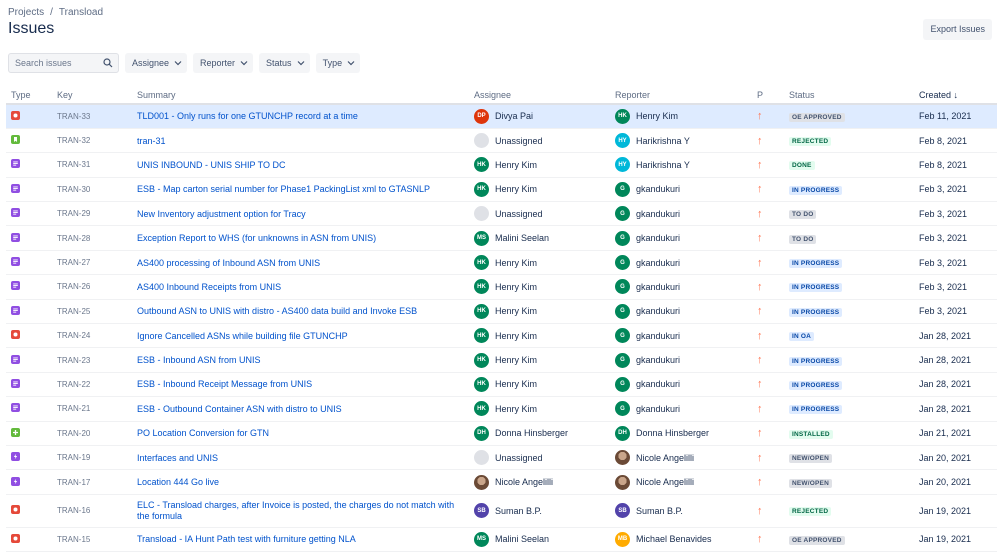 The image size is (999, 557). I want to click on issue-key: TRAN-17, so click(92, 482).